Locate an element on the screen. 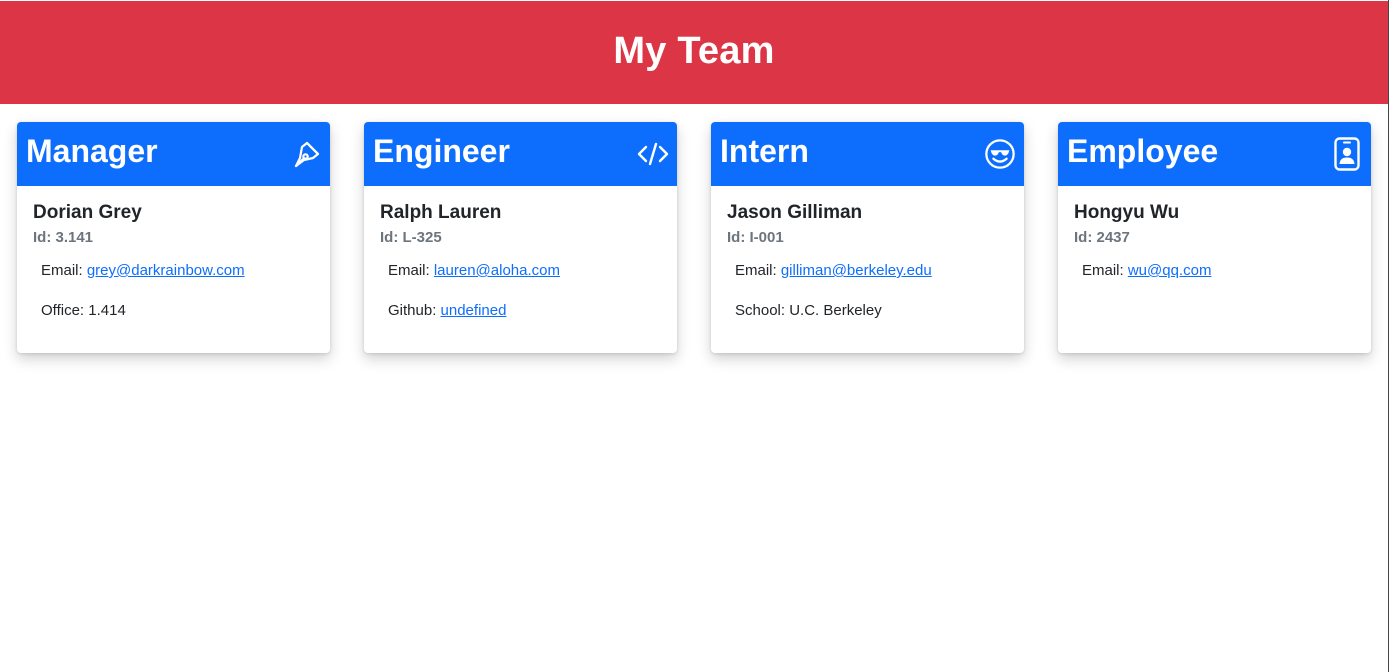 The width and height of the screenshot is (1389, 672). email-row: Email: gilliman@berkeley.edu is located at coordinates (867, 280).